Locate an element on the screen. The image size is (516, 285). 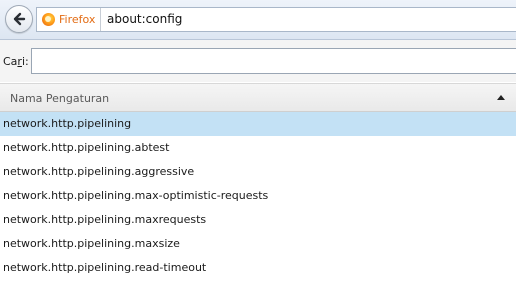
sort-ascending-icon is located at coordinates (501, 97).